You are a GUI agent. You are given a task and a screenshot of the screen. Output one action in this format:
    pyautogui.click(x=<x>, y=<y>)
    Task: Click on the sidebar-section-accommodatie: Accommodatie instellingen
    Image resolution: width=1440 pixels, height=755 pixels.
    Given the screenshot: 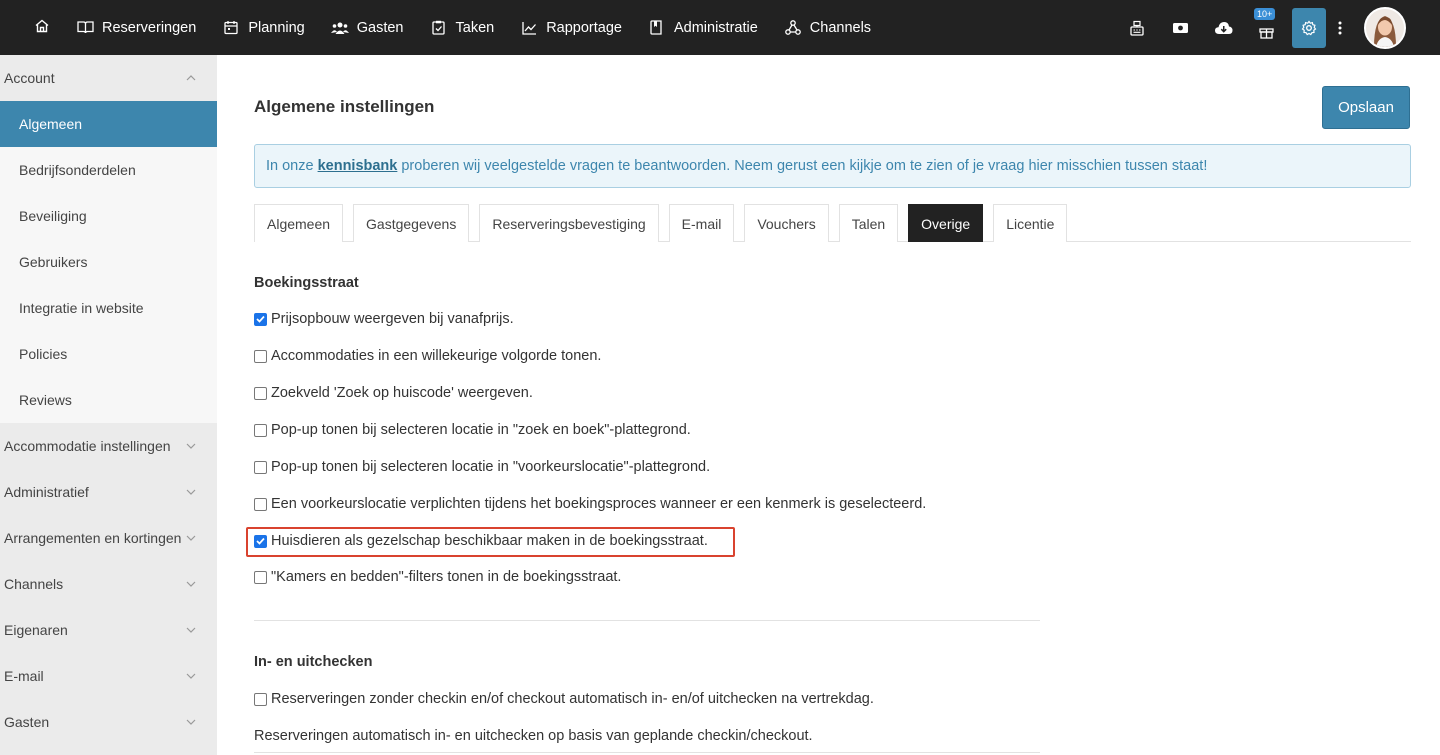 What is the action you would take?
    pyautogui.click(x=108, y=446)
    